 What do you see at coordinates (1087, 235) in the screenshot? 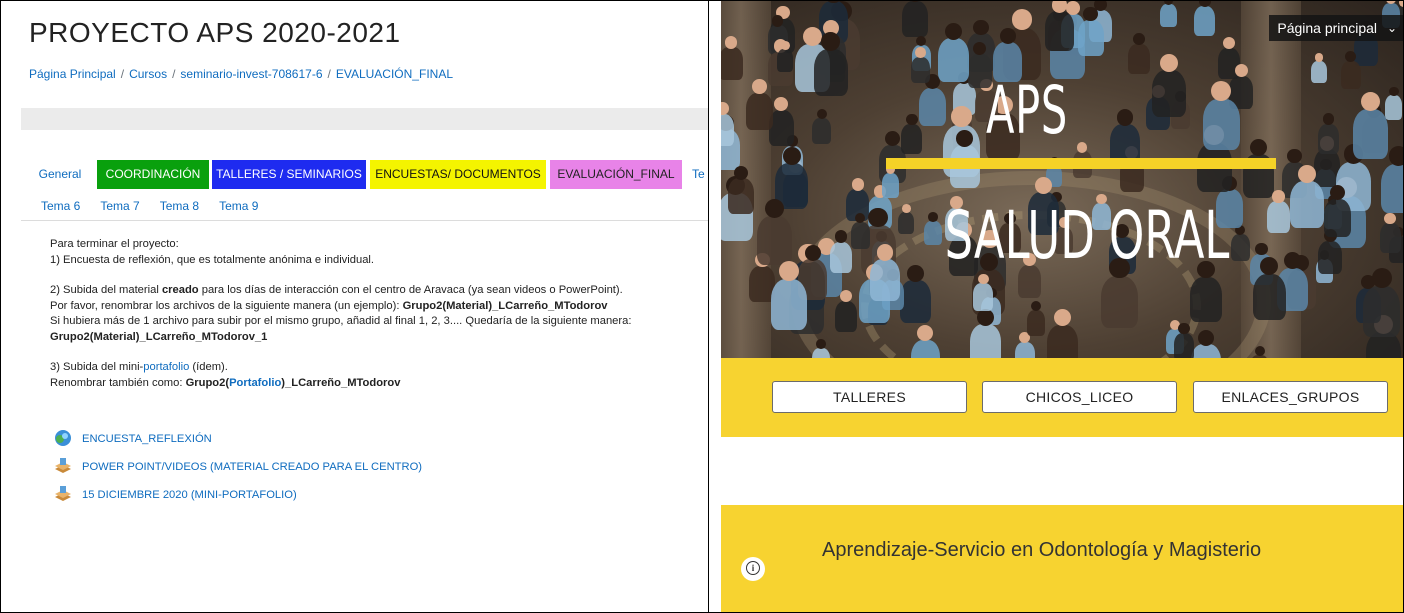
I see `hero-subtitle: SALUD ORAL` at bounding box center [1087, 235].